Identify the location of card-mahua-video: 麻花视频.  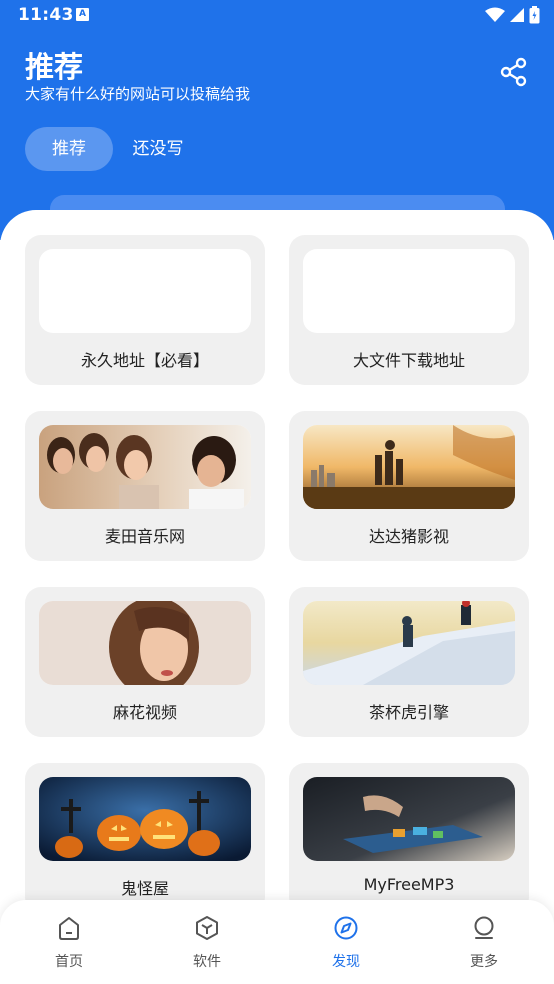
(145, 662).